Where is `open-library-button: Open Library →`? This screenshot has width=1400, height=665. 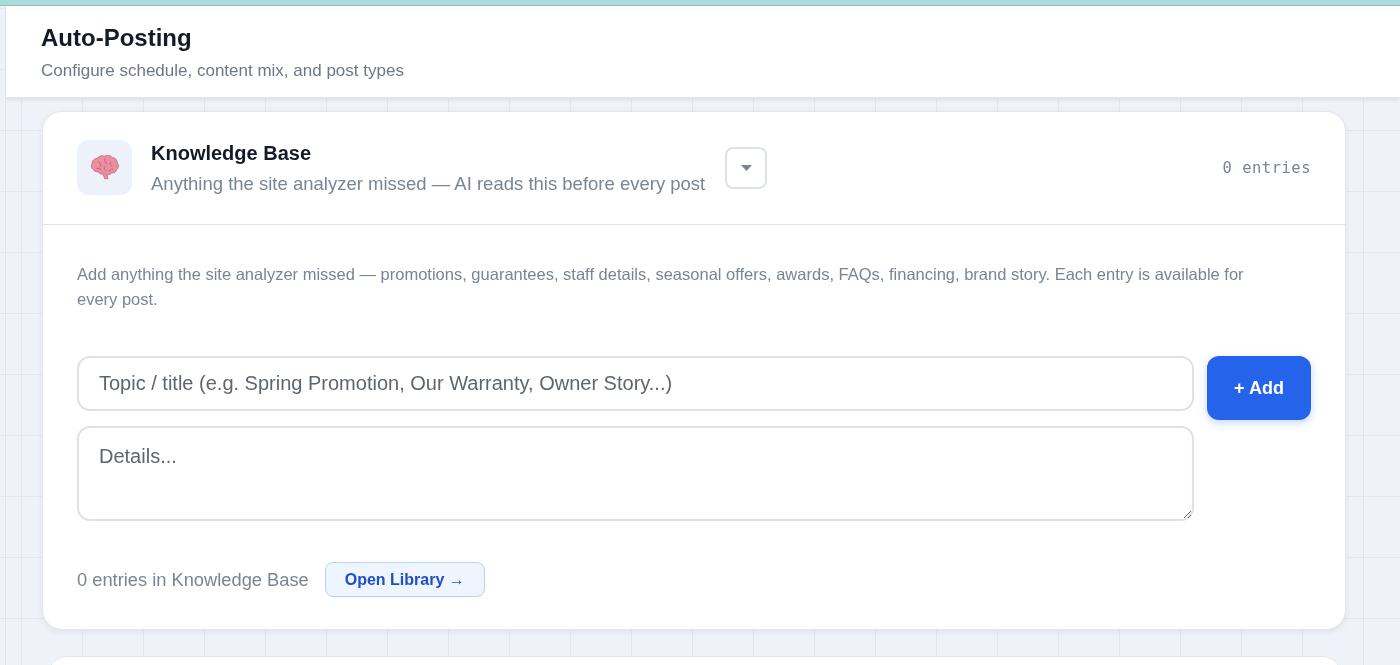
open-library-button: Open Library → is located at coordinates (404, 579).